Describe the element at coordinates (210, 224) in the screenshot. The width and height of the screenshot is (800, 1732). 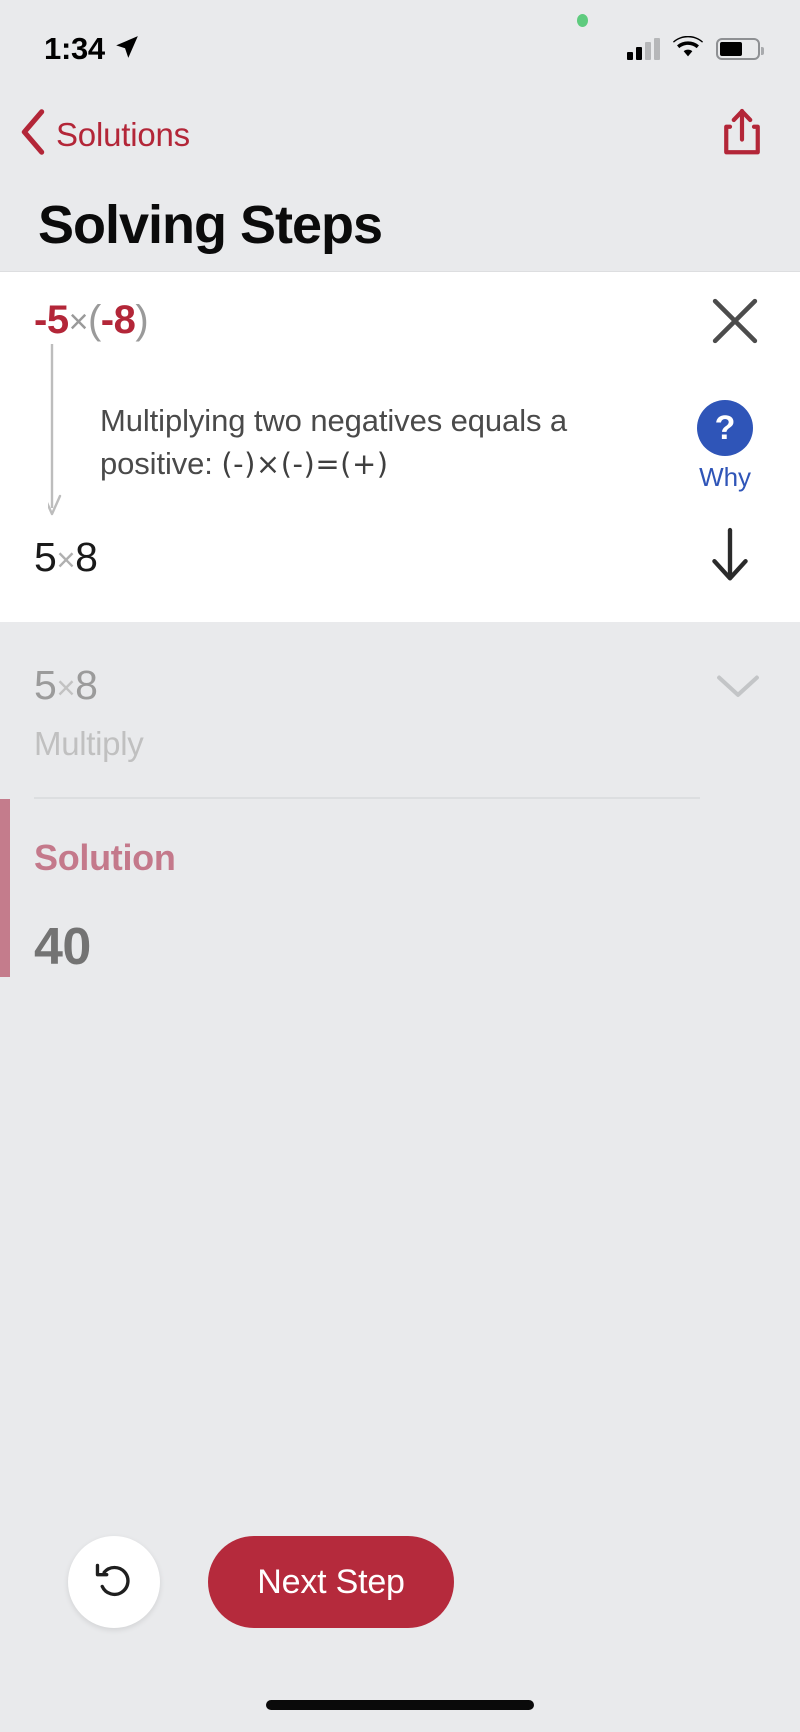
I see `page-title-text: Solving Steps` at that location.